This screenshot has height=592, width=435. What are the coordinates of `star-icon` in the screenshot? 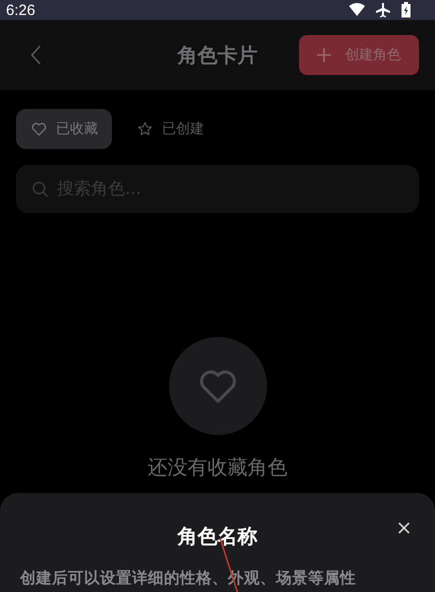 It's located at (145, 129).